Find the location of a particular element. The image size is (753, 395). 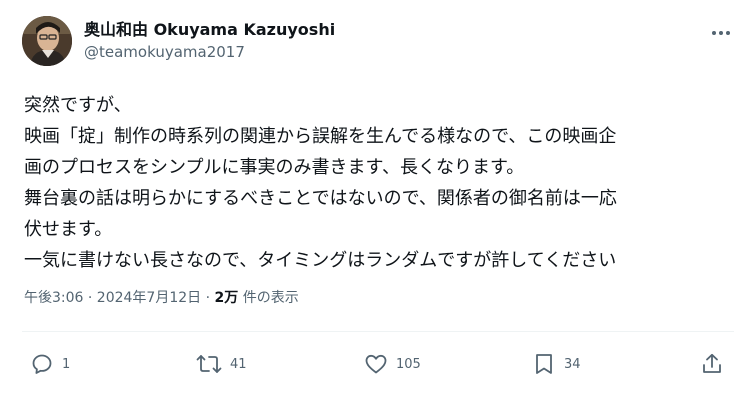

avatar-image is located at coordinates (47, 41).